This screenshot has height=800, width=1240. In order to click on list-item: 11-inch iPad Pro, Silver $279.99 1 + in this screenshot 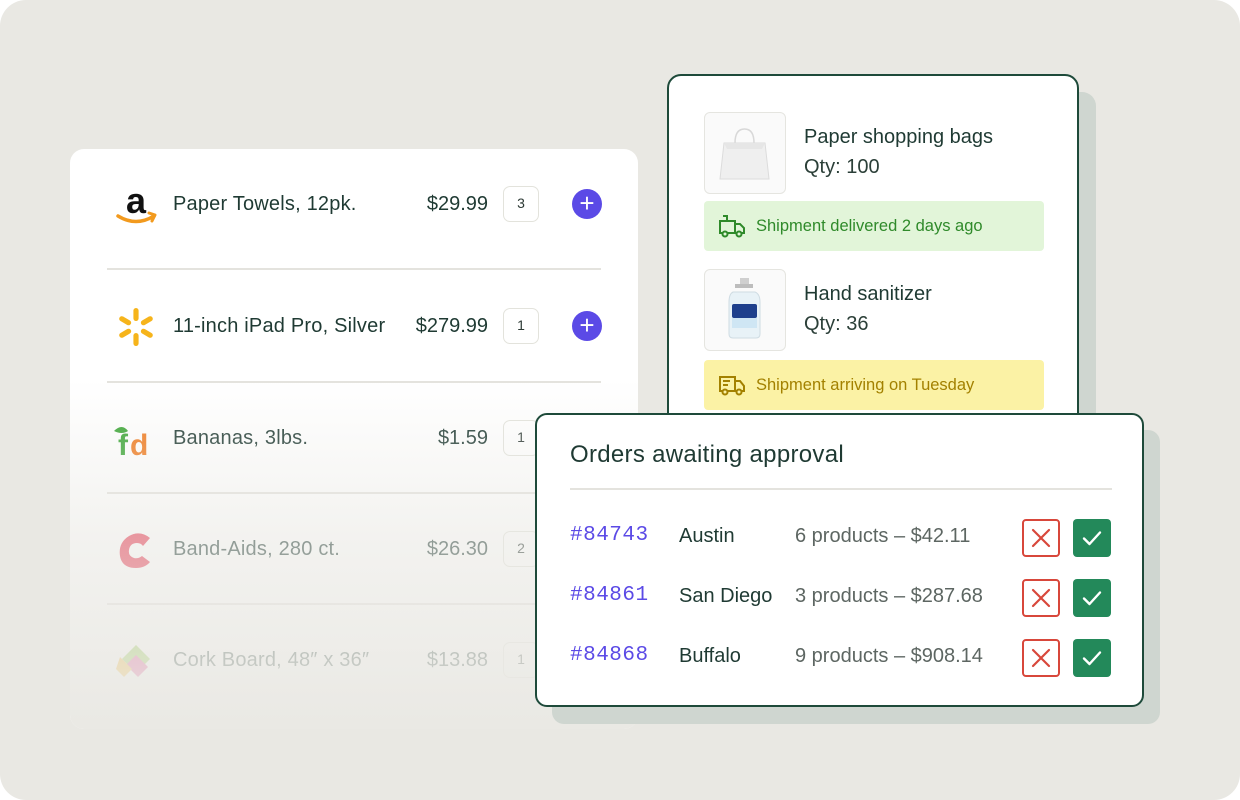, I will do `click(354, 326)`.